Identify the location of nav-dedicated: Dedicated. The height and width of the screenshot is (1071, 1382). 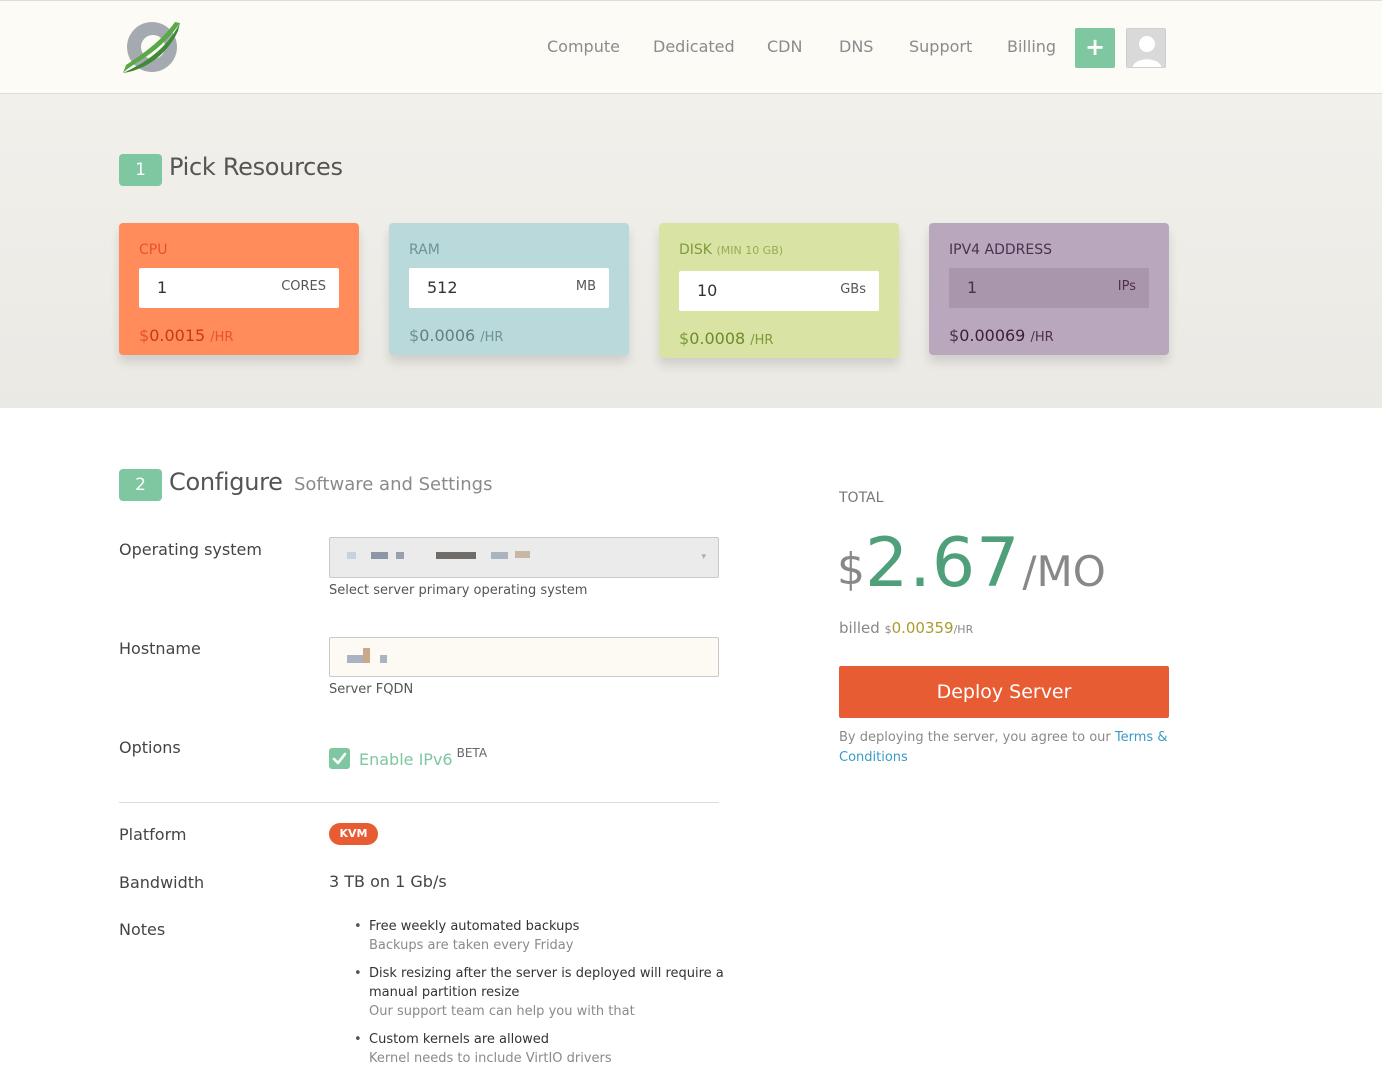
(694, 46).